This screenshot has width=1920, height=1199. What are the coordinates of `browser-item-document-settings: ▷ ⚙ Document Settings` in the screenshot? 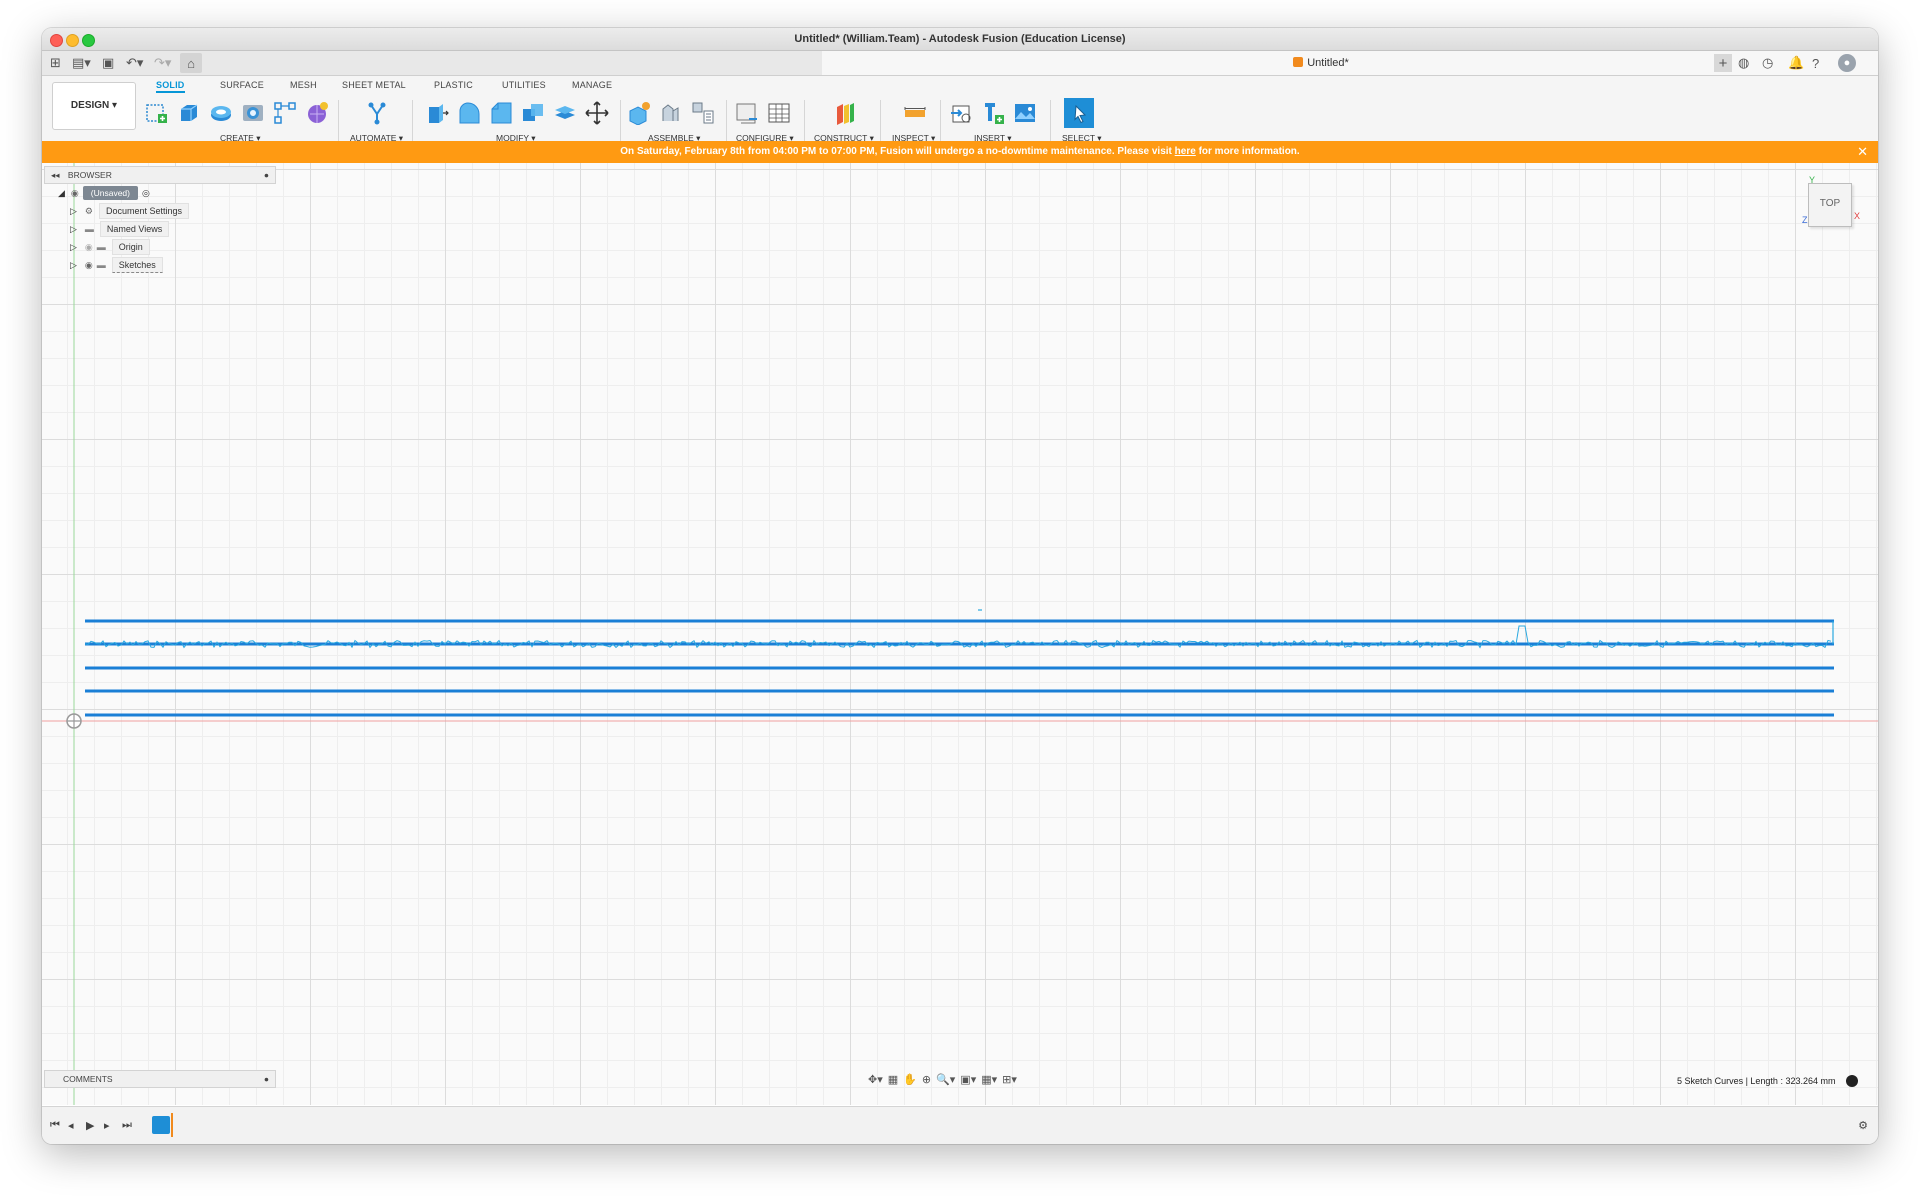 It's located at (130, 211).